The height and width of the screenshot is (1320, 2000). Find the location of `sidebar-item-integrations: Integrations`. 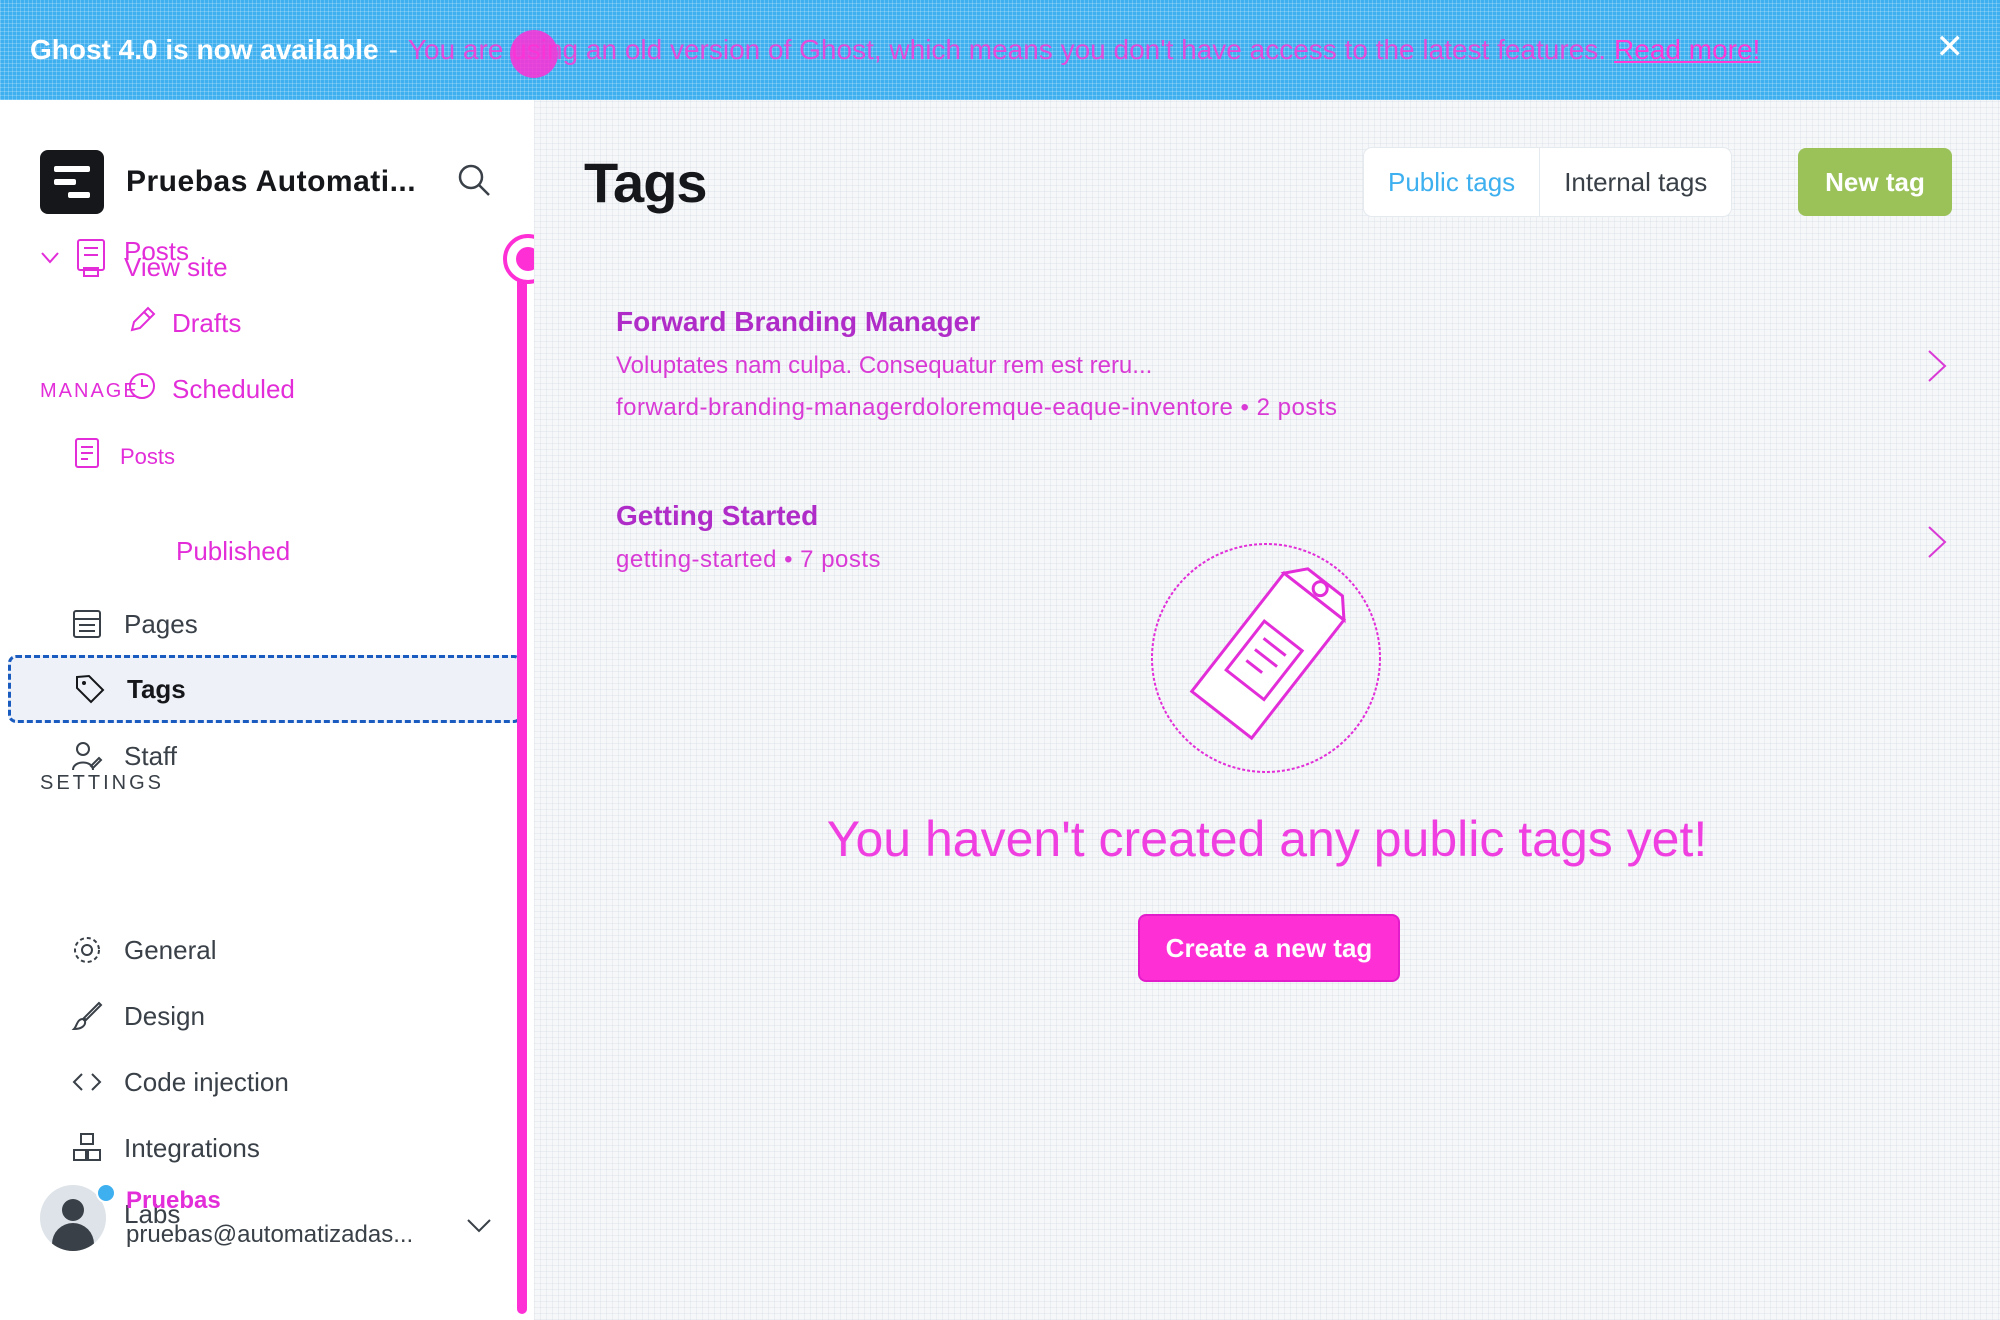

sidebar-item-integrations: Integrations is located at coordinates (165, 1148).